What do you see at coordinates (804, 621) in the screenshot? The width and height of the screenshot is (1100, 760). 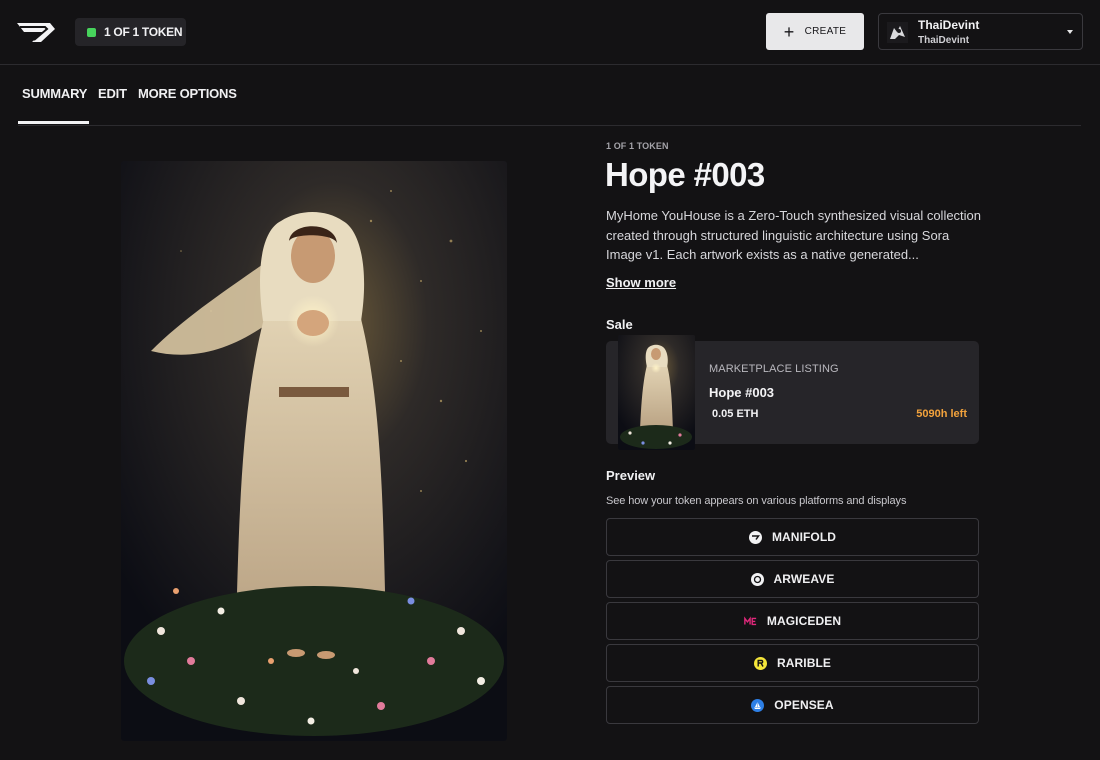 I see `preview-magiceden-label: MAGICEDEN` at bounding box center [804, 621].